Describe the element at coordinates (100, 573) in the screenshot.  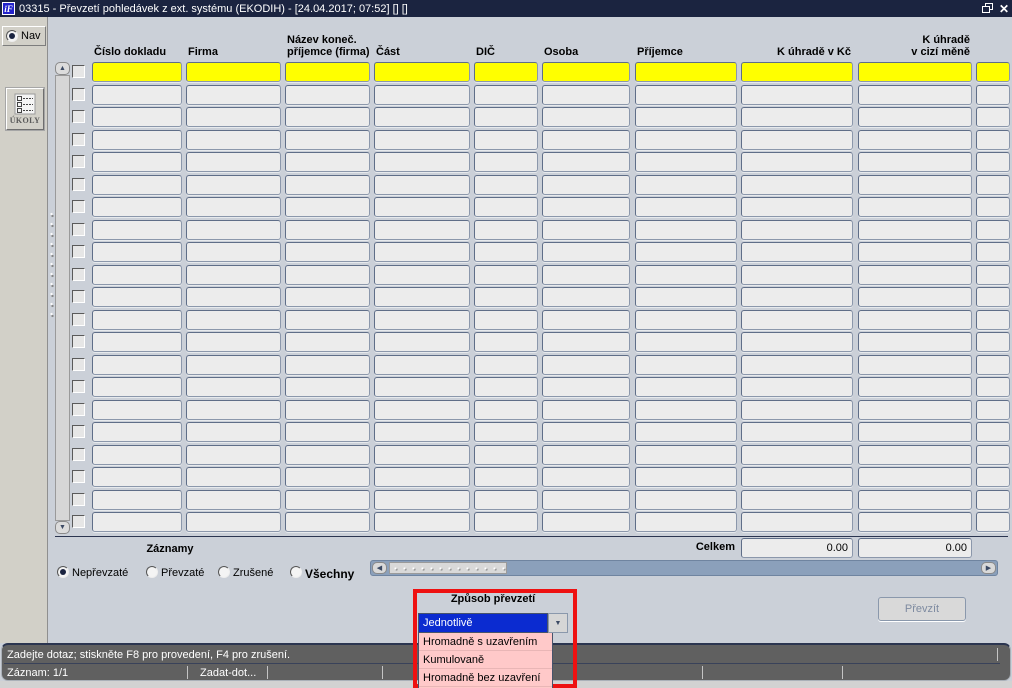
I see `filter-radio-label: Nepřevzaté` at that location.